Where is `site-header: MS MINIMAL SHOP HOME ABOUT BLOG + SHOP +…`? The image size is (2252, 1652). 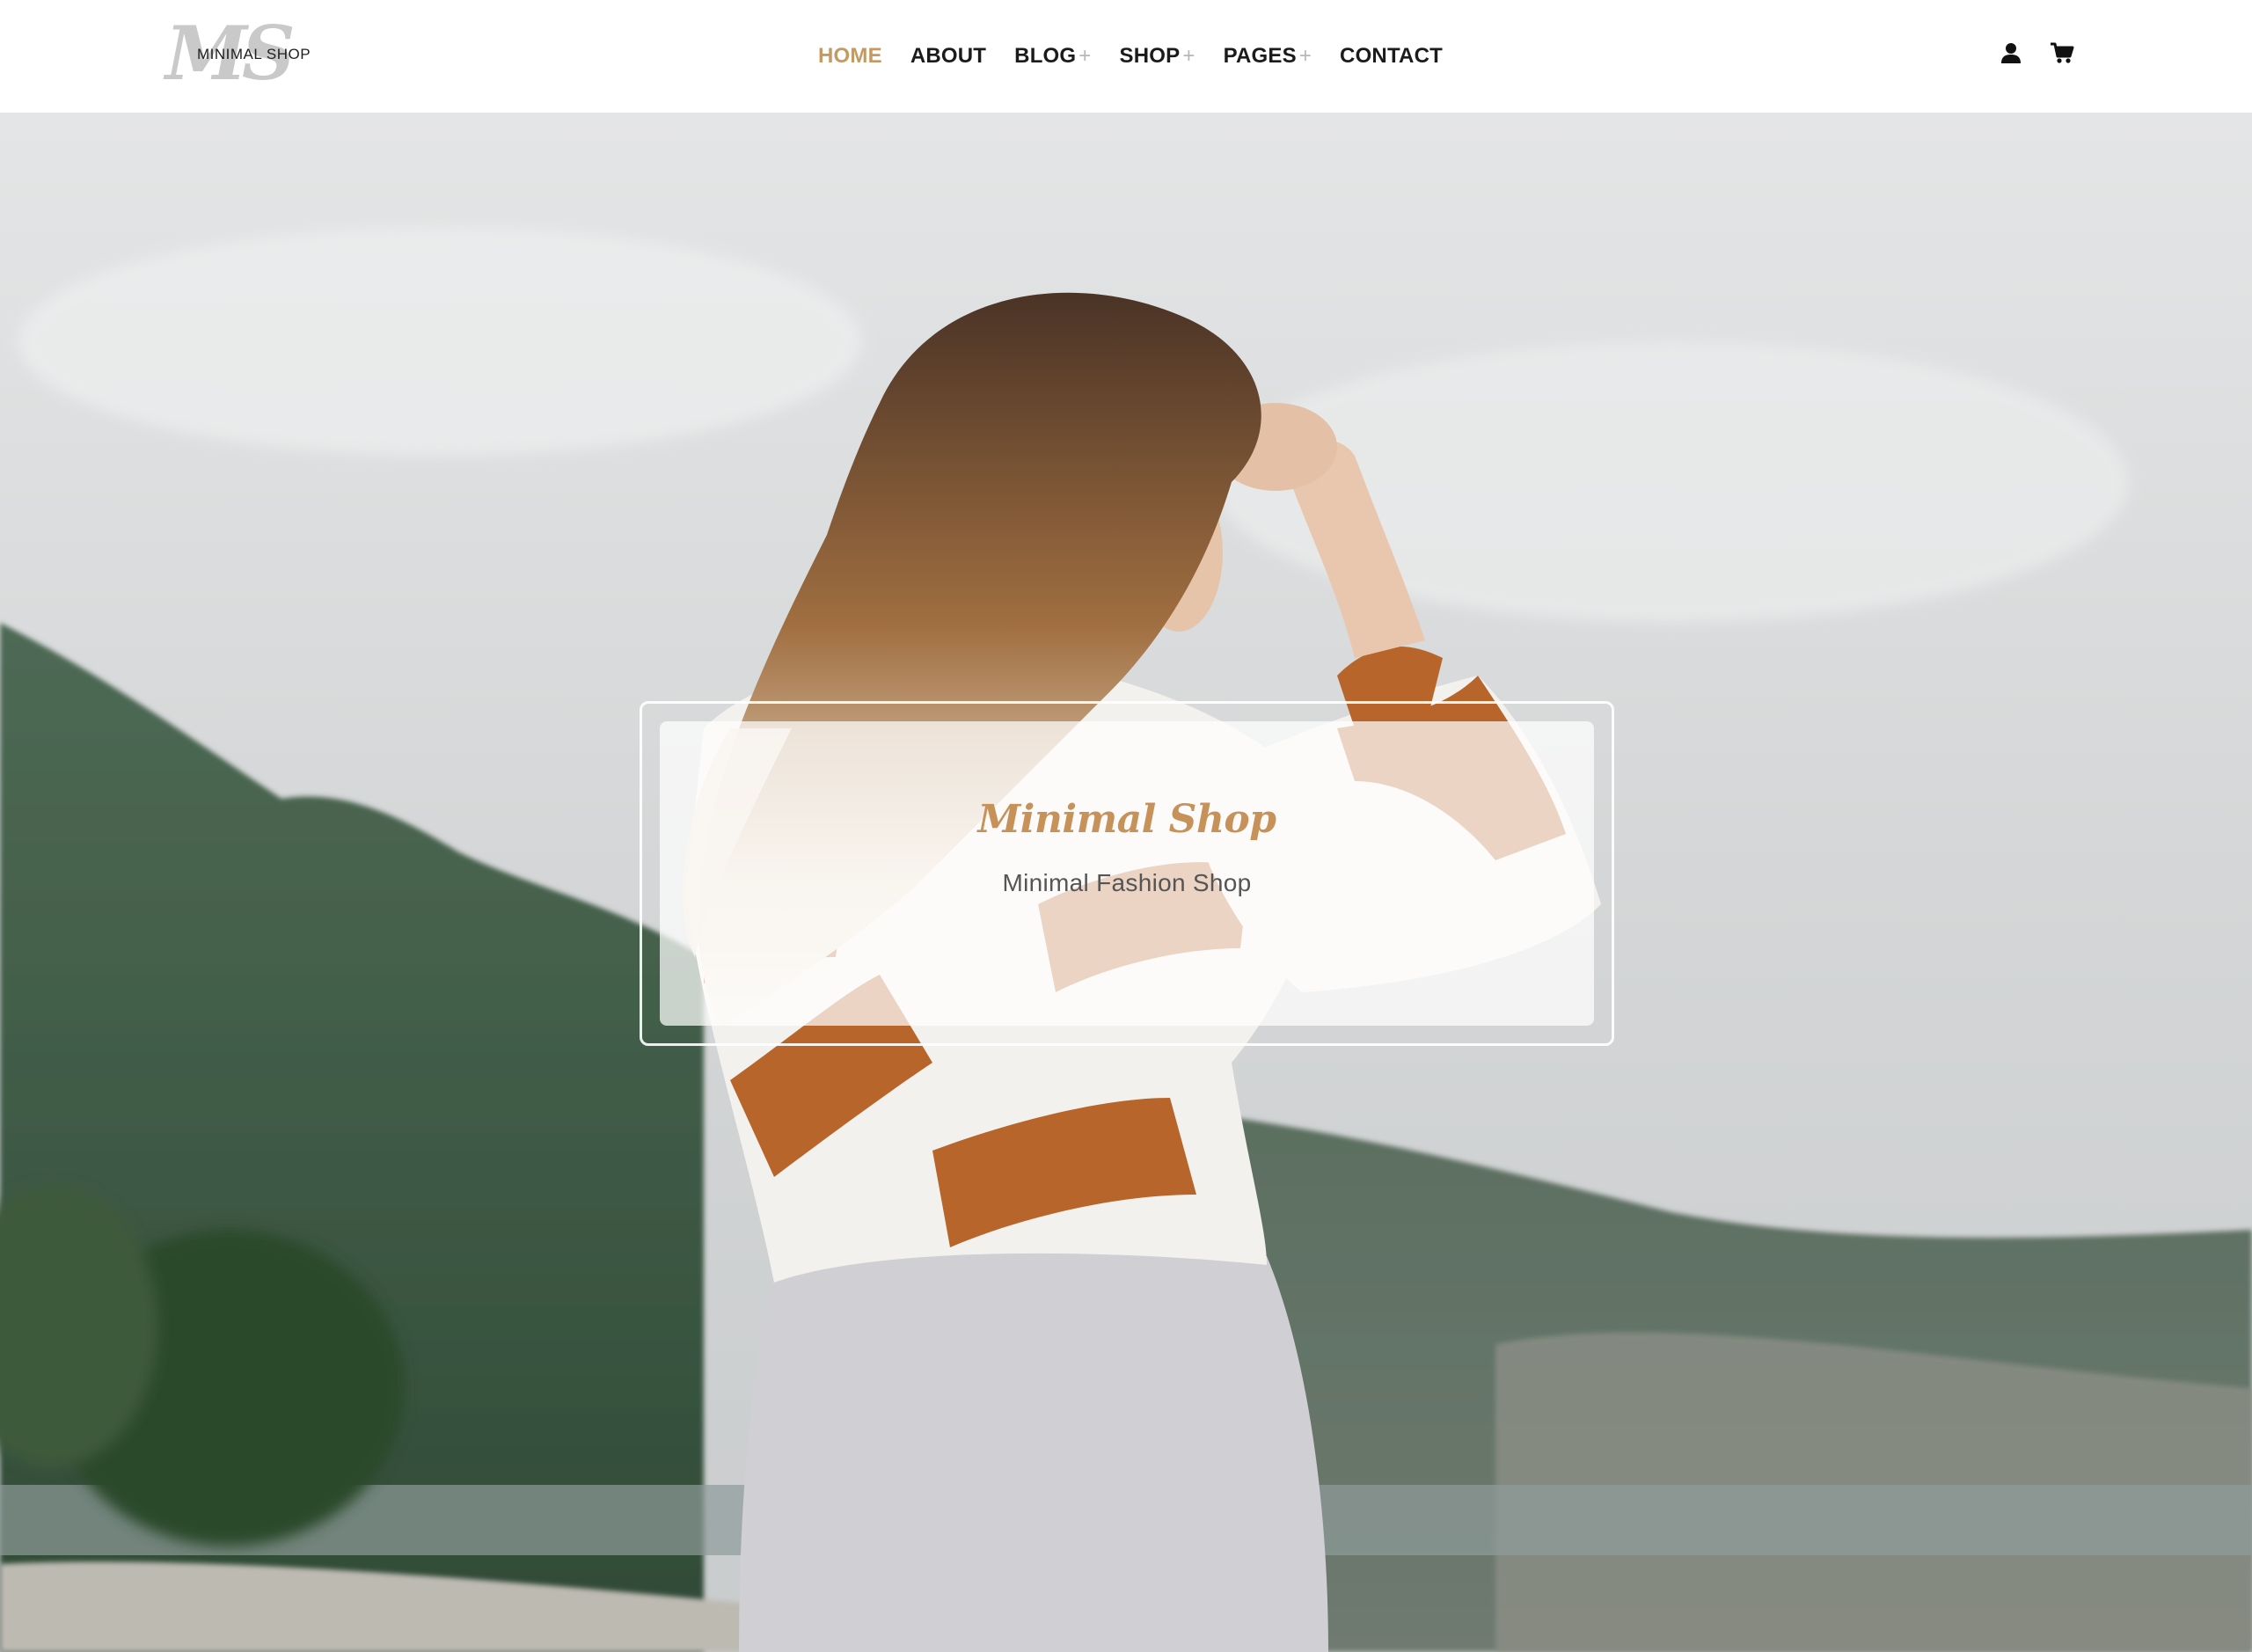
site-header: MS MINIMAL SHOP HOME ABOUT BLOG + SHOP +… is located at coordinates (1126, 56).